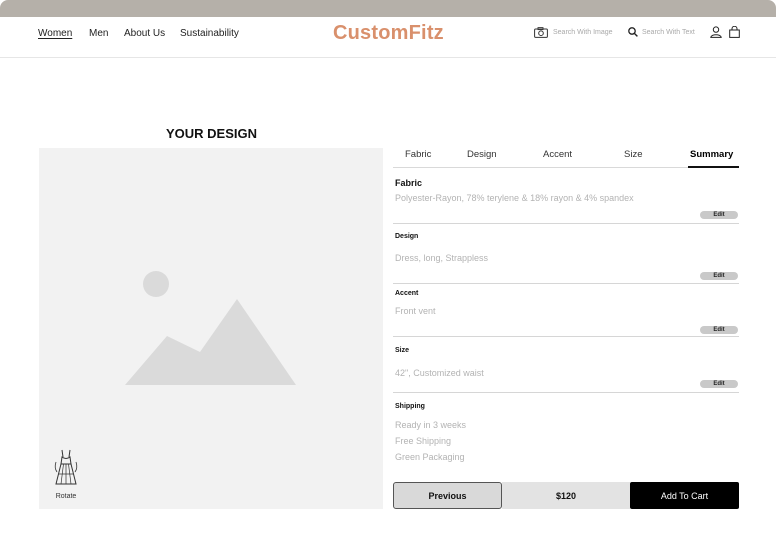  Describe the element at coordinates (212, 133) in the screenshot. I see `your-design-heading: YOUR DESIGN` at that location.